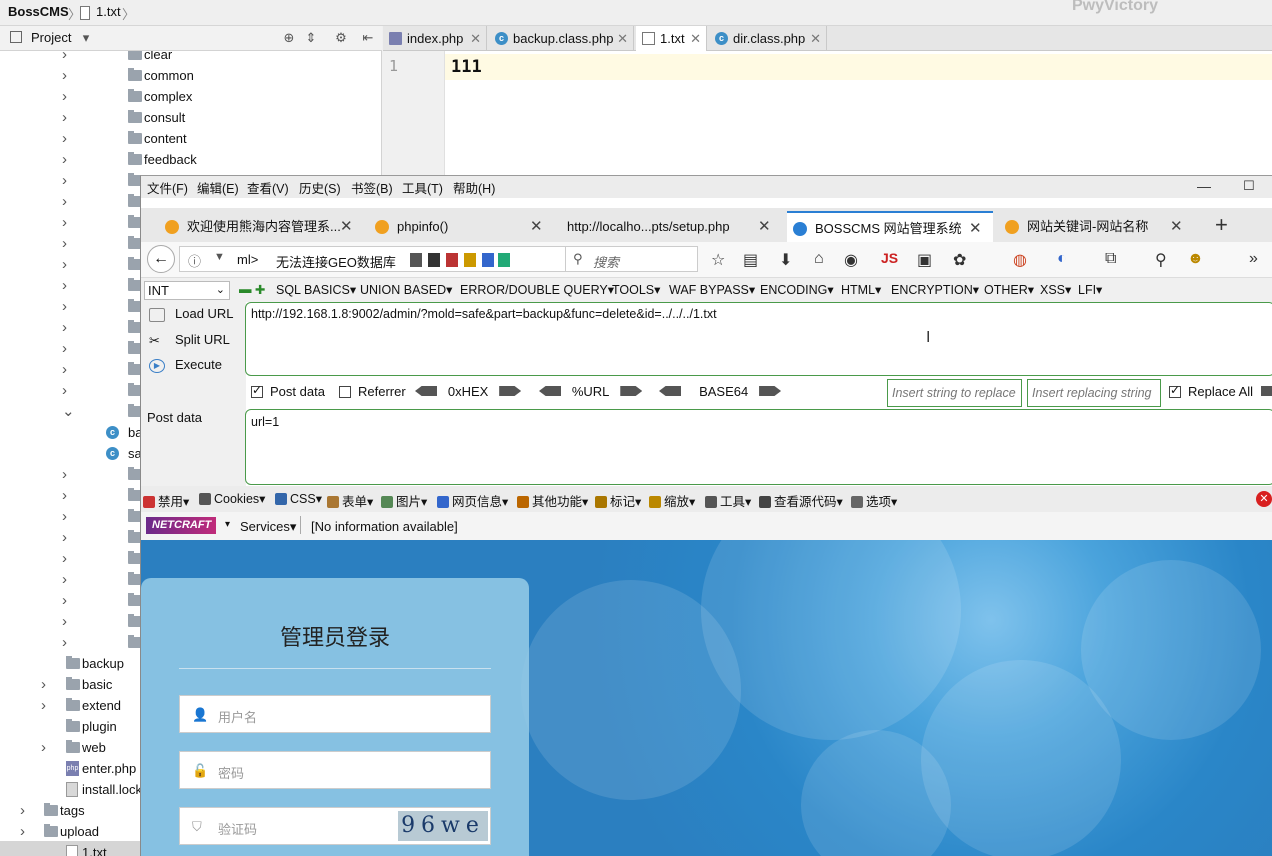  What do you see at coordinates (851, 260) in the screenshot?
I see `addon-icon: ◉` at bounding box center [851, 260].